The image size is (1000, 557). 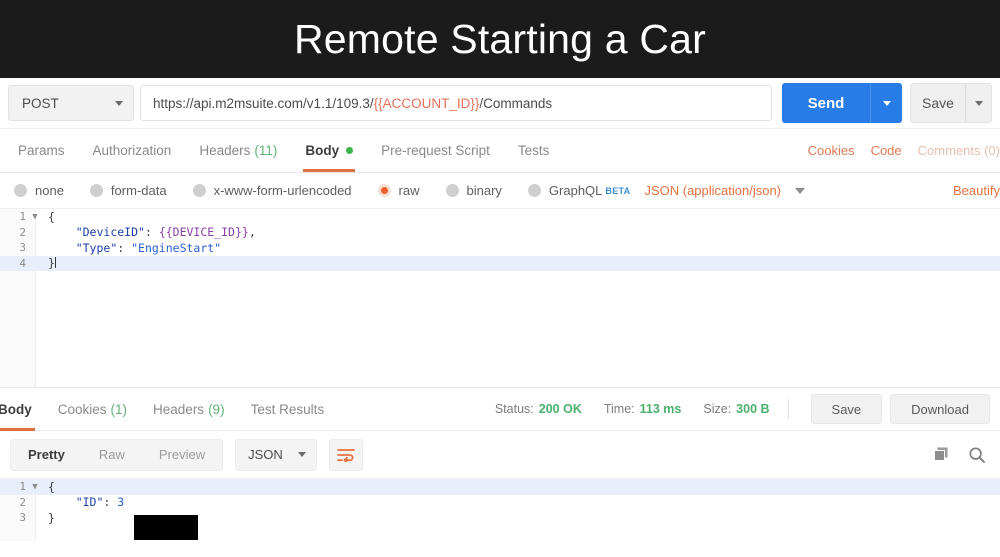 I want to click on url-prefix: https://api.m2msuite.com/v1.1/109.3/, so click(x=263, y=103).